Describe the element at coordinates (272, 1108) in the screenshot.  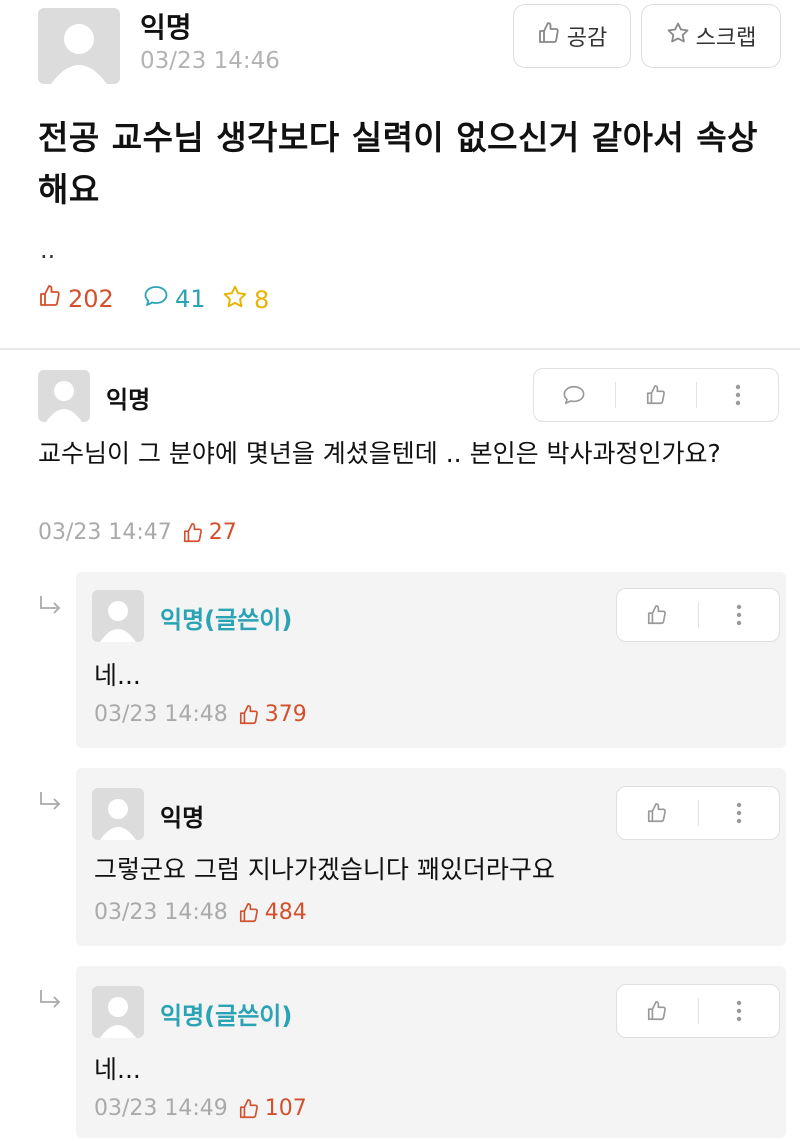
I see `reply-like-count: 107` at that location.